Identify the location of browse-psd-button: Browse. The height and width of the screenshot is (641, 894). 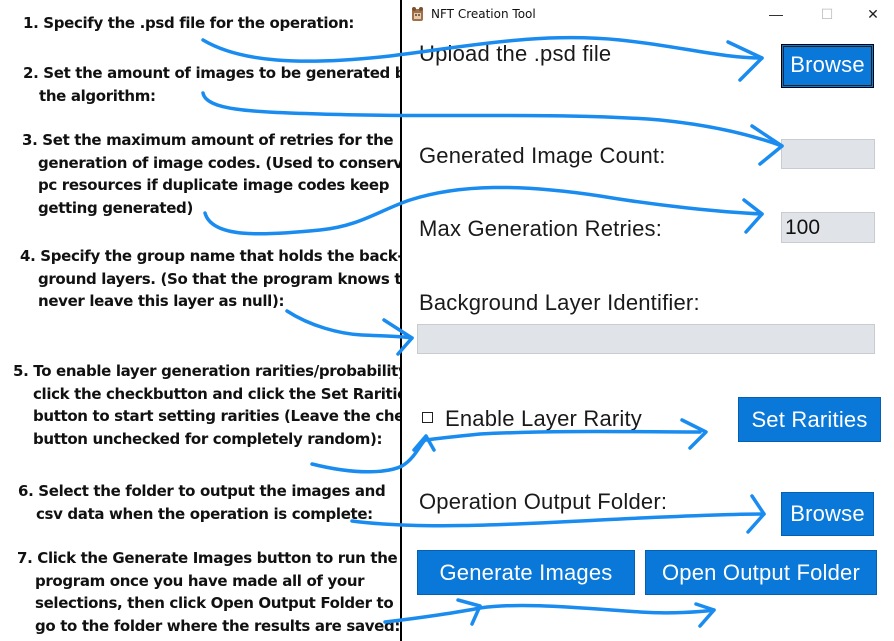
(827, 66).